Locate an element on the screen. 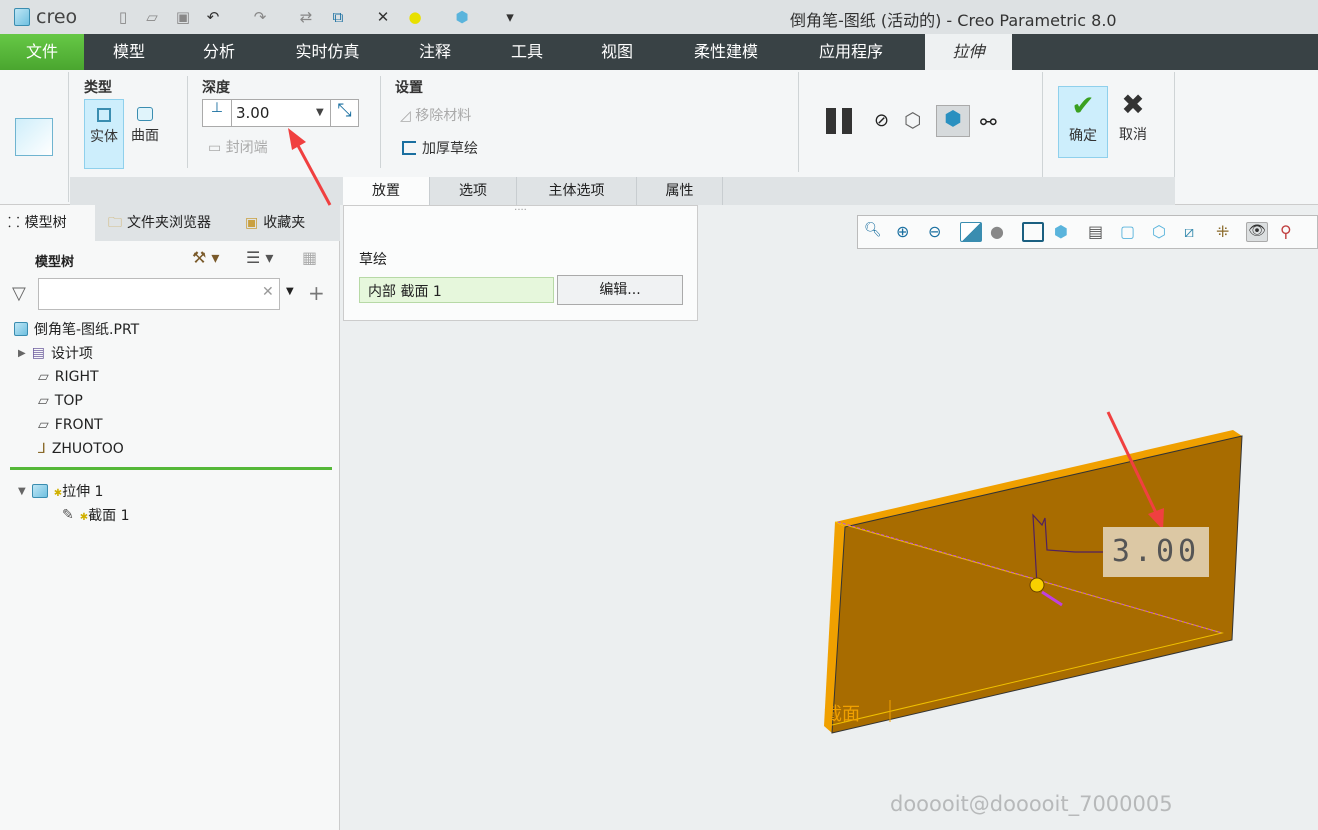 The image size is (1318, 830). annotation-arrowhead is located at coordinates (297, 139).